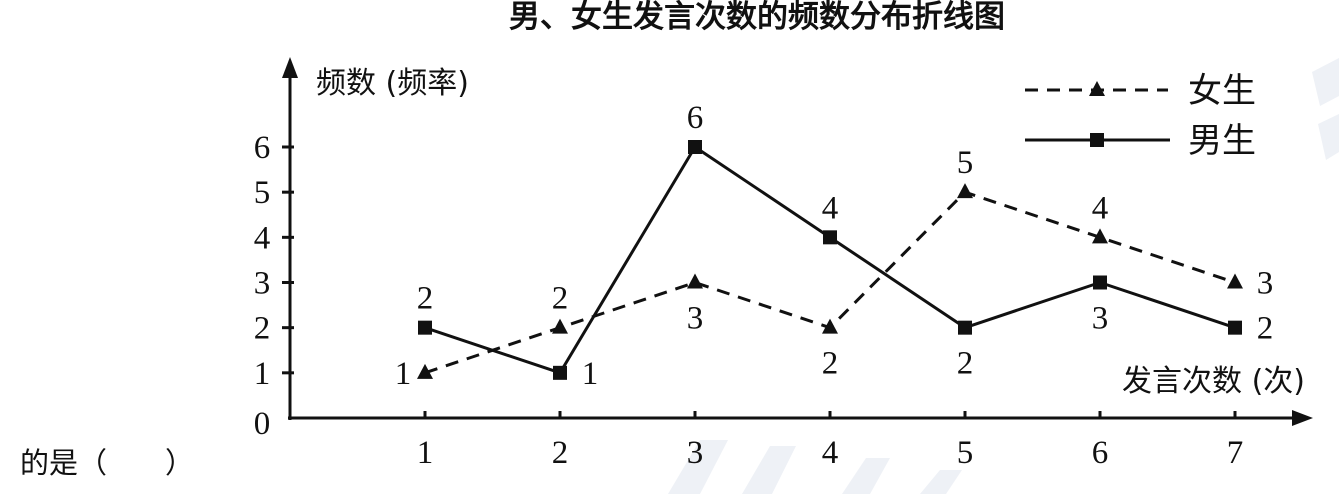 The width and height of the screenshot is (1339, 494). What do you see at coordinates (1302, 418) in the screenshot?
I see `x-axis-arrow` at bounding box center [1302, 418].